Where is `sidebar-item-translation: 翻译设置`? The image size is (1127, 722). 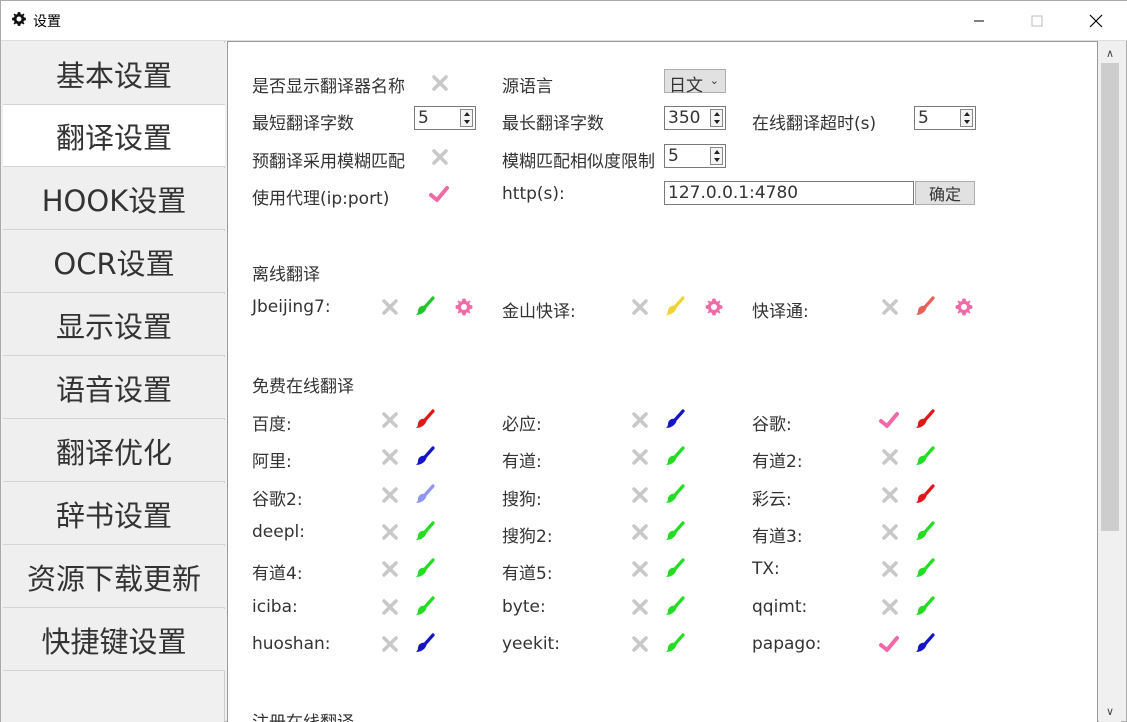
sidebar-item-translation: 翻译设置 is located at coordinates (114, 136).